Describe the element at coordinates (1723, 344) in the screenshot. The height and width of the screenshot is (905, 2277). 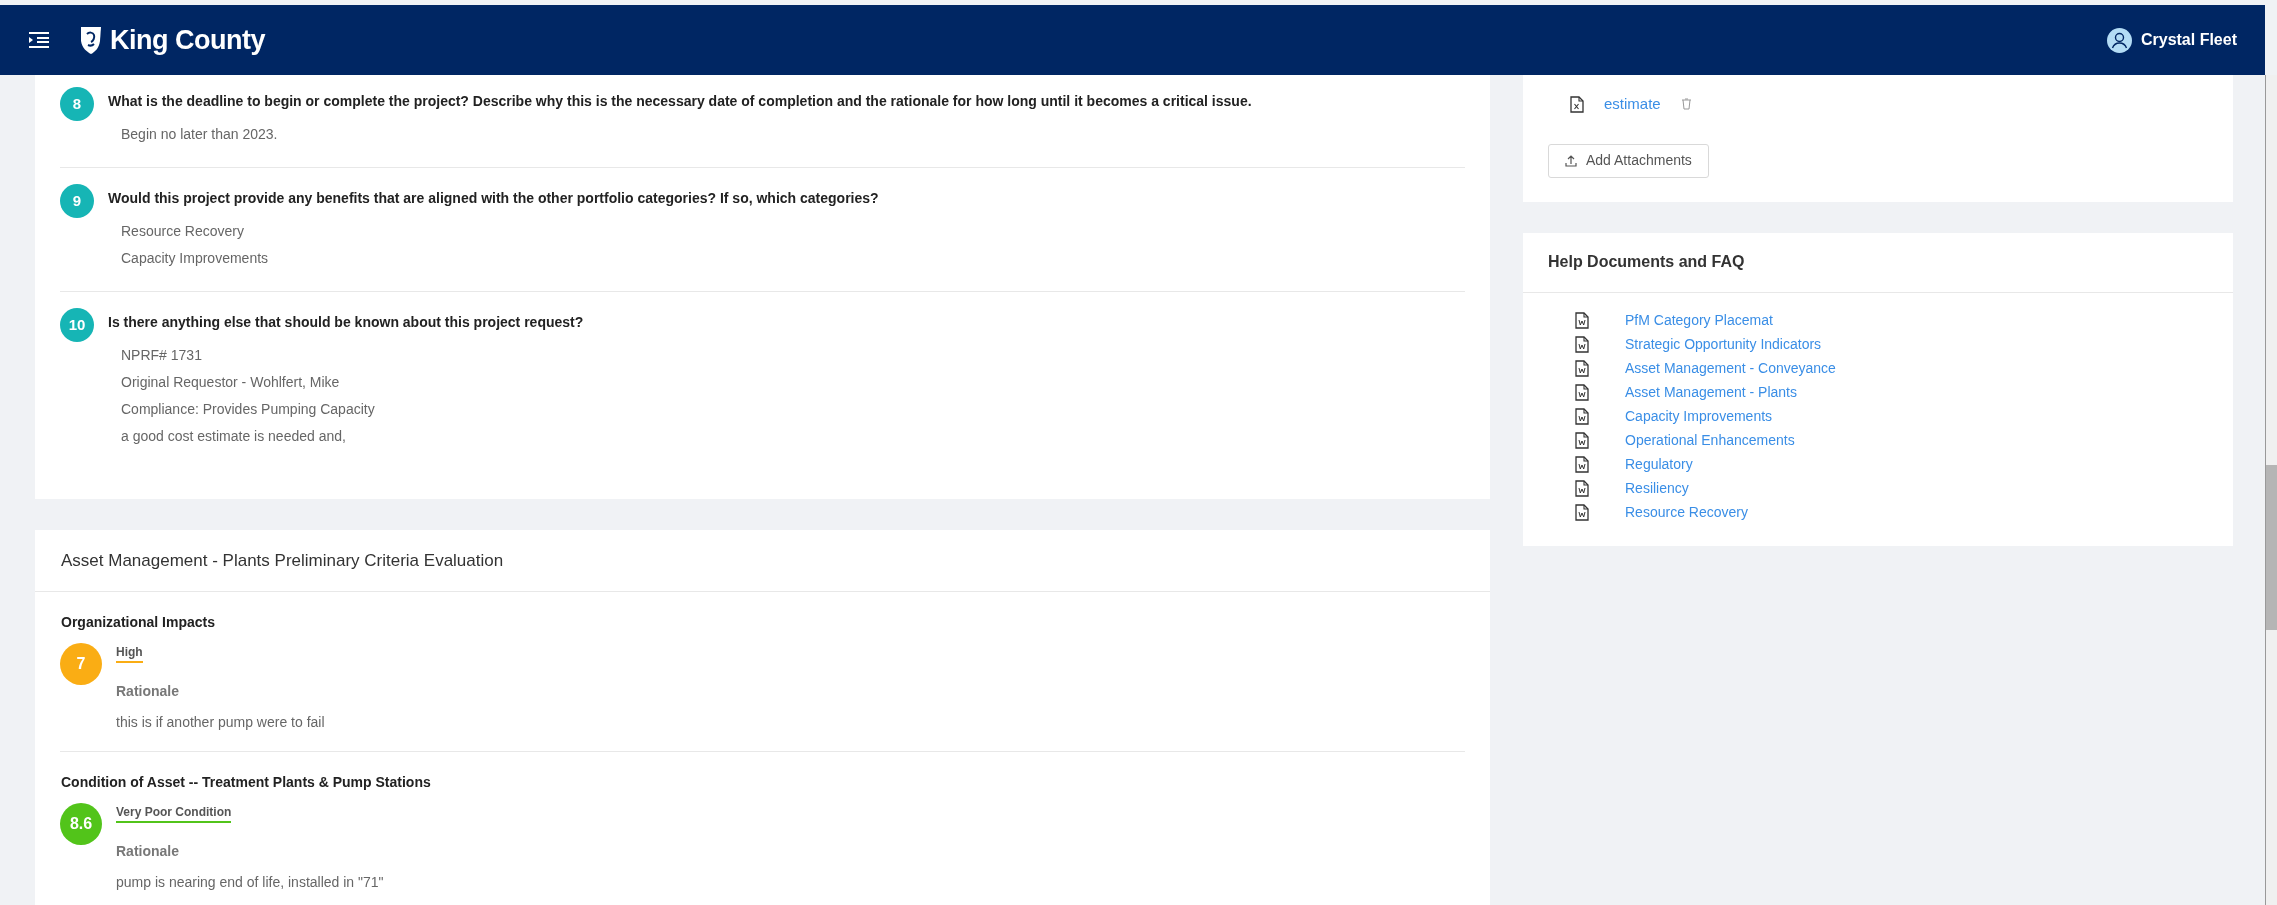
I see `help-document-link: Strategic Opportunity Indicators` at that location.